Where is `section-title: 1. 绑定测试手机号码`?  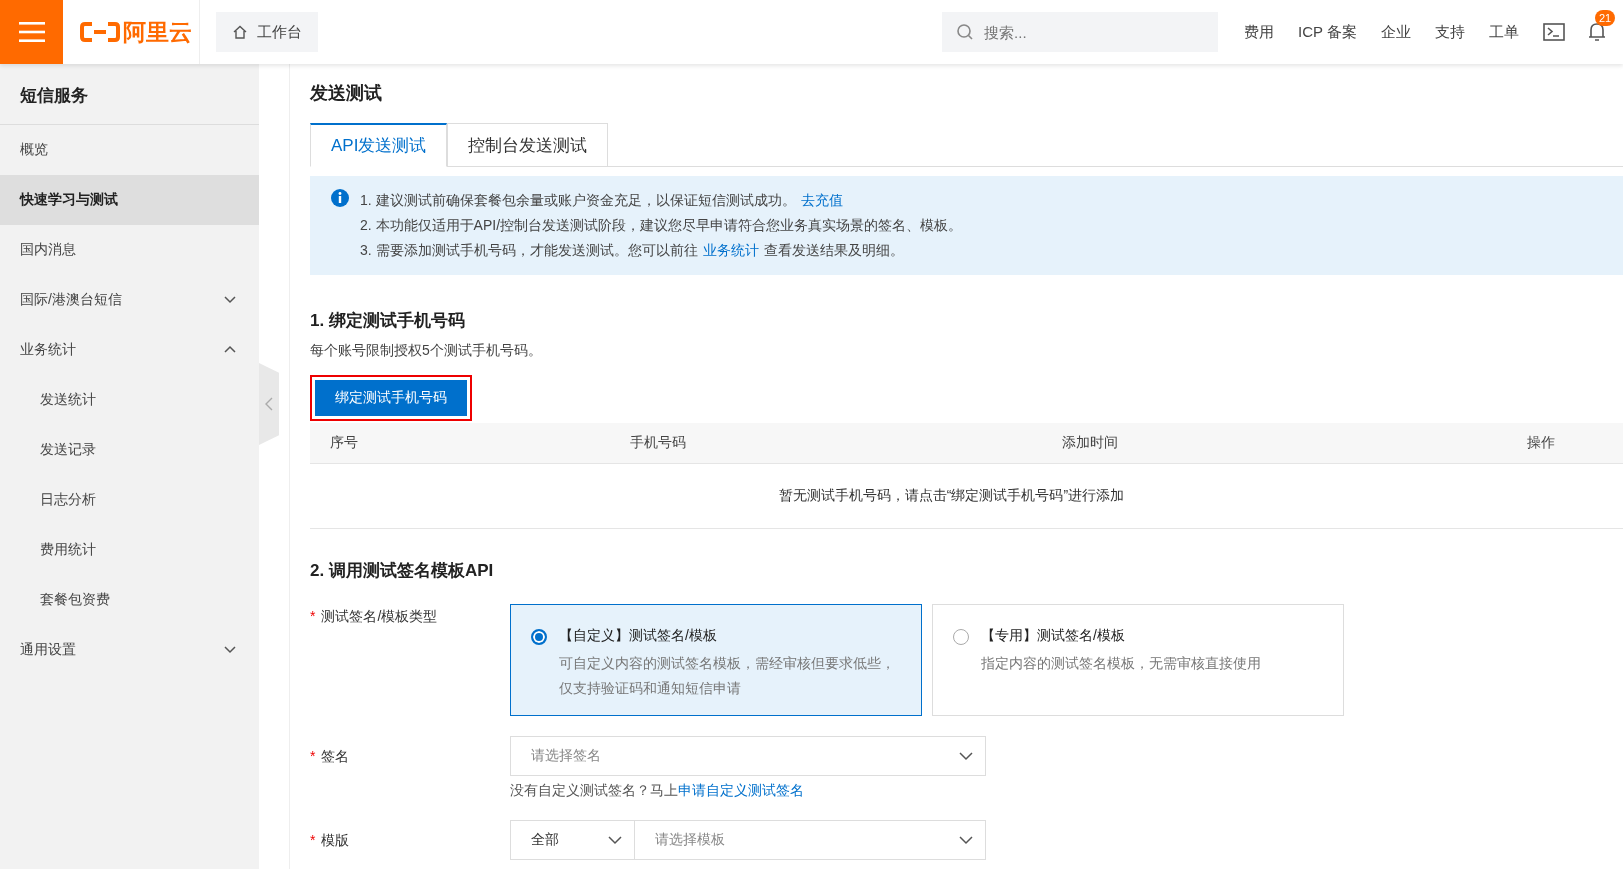
section-title: 1. 绑定测试手机号码 is located at coordinates (388, 321).